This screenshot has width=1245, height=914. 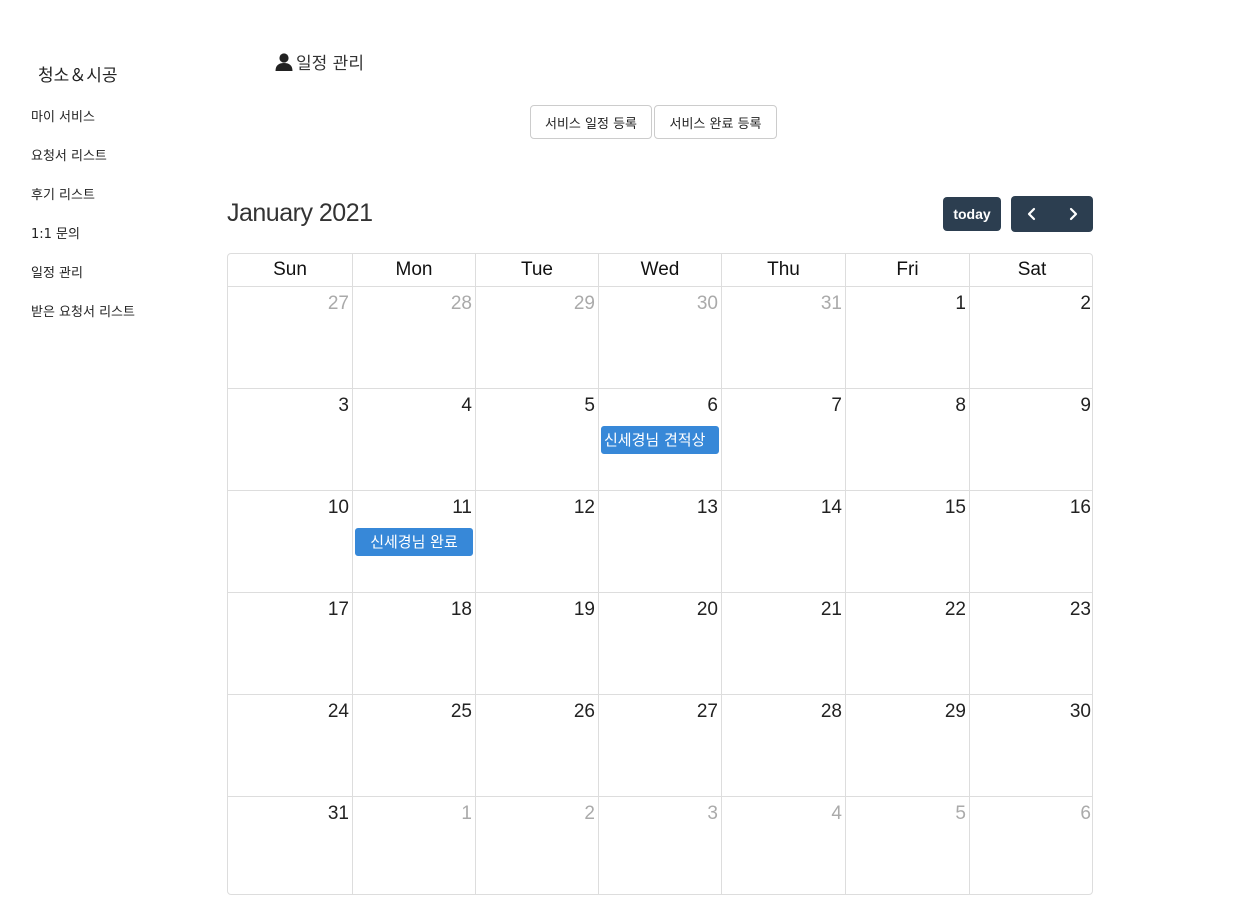 What do you see at coordinates (83, 128) in the screenshot?
I see `sidebar-item-my-service: 마이 서비스` at bounding box center [83, 128].